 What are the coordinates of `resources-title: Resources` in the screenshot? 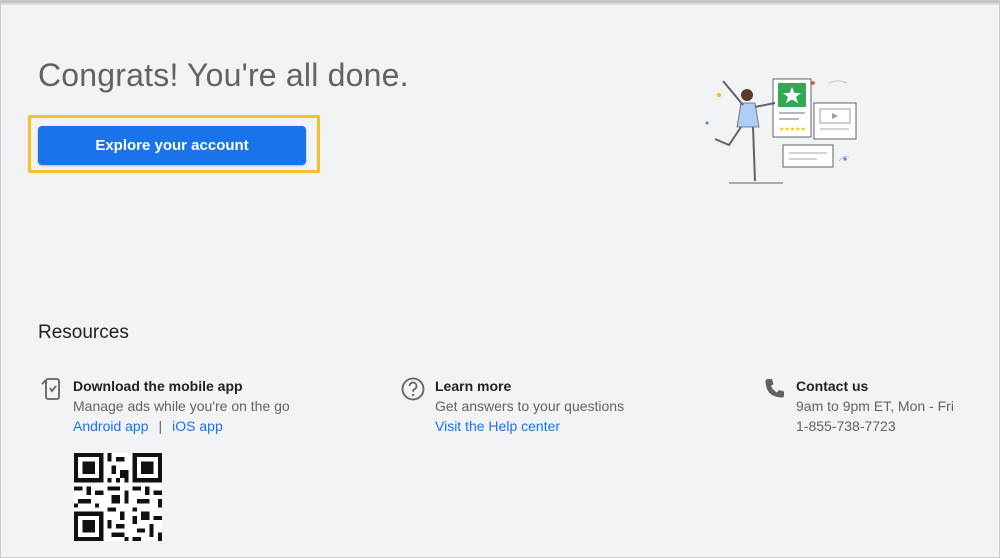 It's located at (83, 332).